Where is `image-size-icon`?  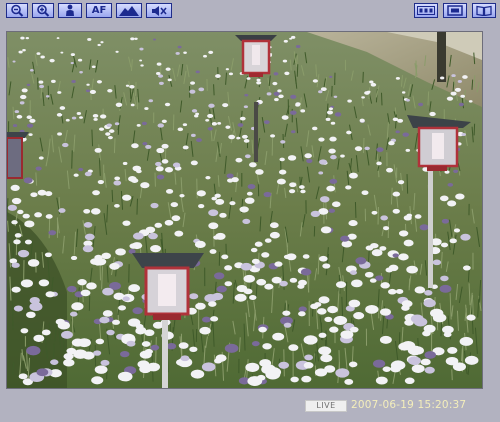
image-size-icon is located at coordinates (426, 10).